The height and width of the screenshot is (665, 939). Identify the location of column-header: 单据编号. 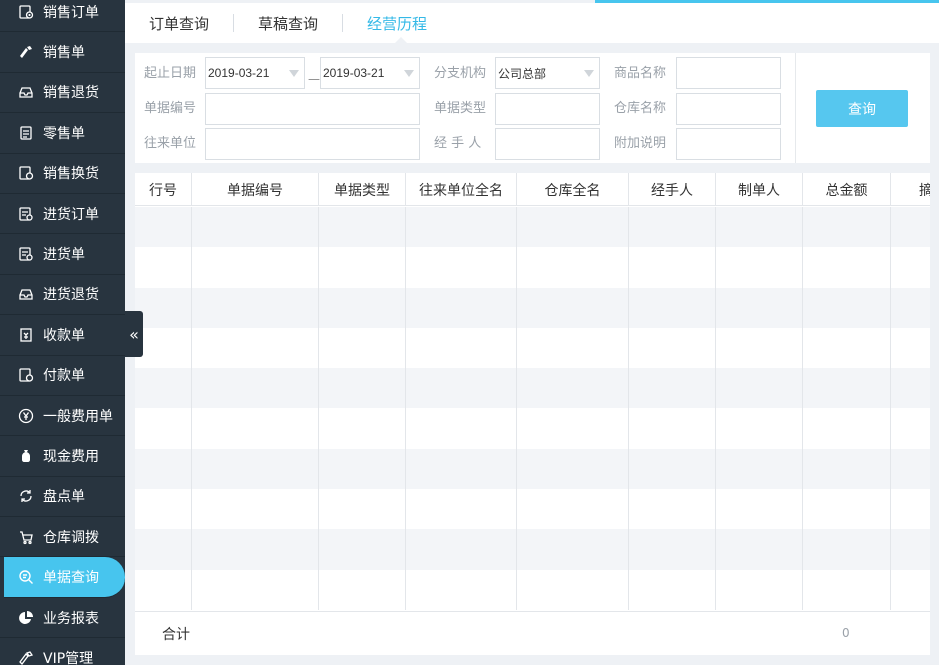
(255, 189).